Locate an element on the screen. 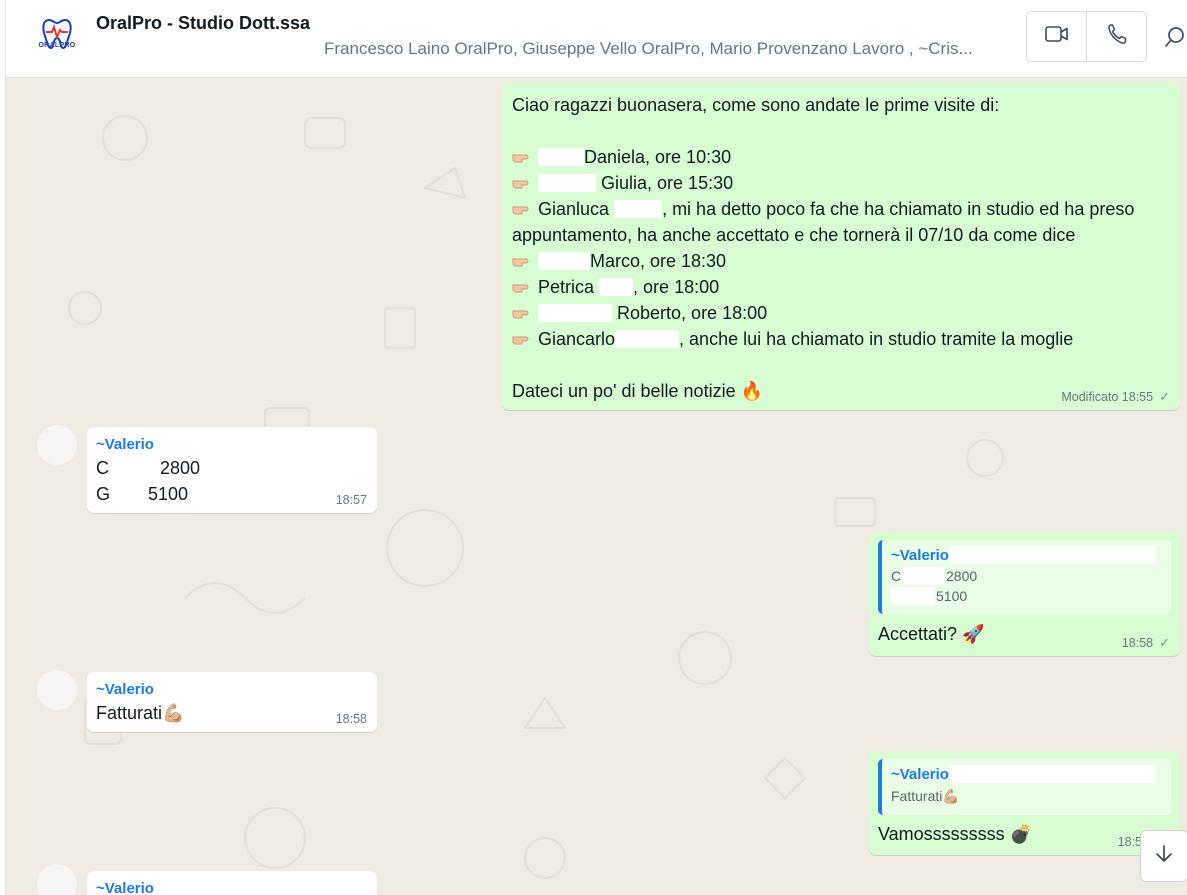 The width and height of the screenshot is (1187, 895). edited-timestamp: Modificato 18:55 is located at coordinates (1107, 397).